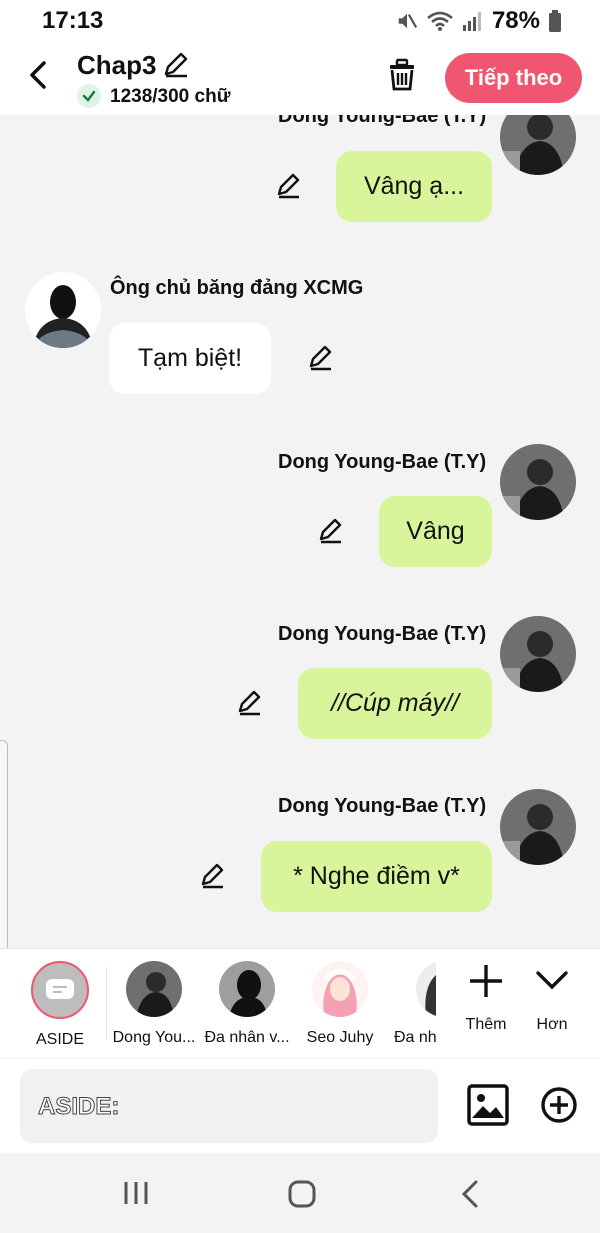 The image size is (600, 1233). Describe the element at coordinates (552, 997) in the screenshot. I see `more-button: Hơn` at that location.